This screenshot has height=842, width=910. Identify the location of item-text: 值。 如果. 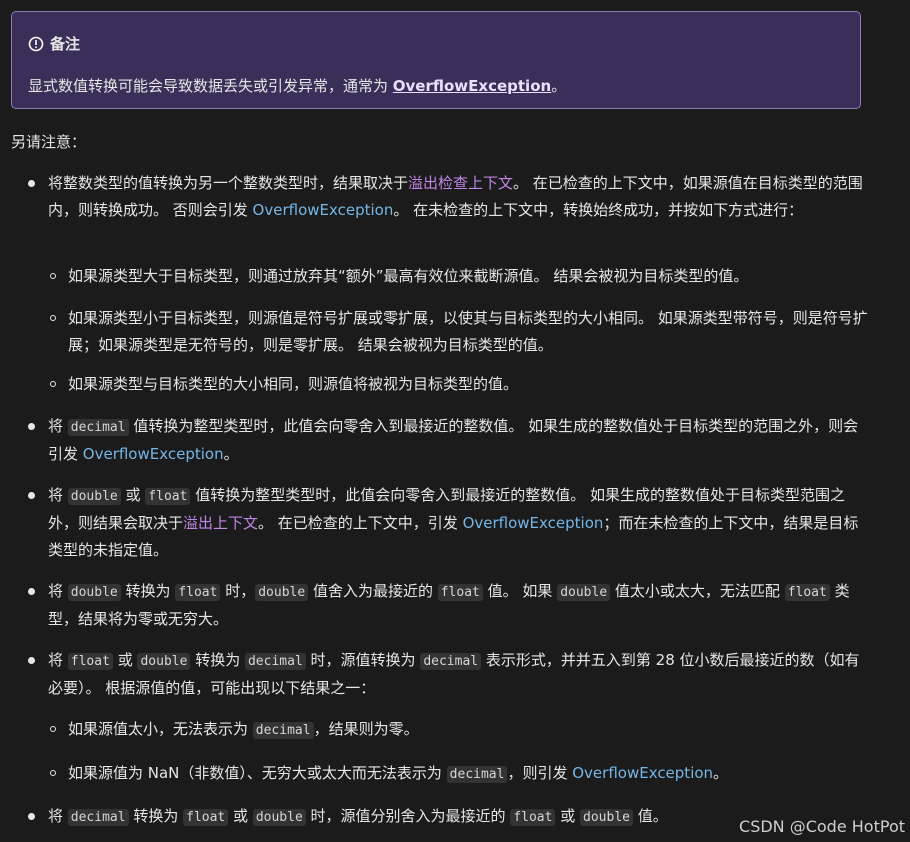
(520, 591).